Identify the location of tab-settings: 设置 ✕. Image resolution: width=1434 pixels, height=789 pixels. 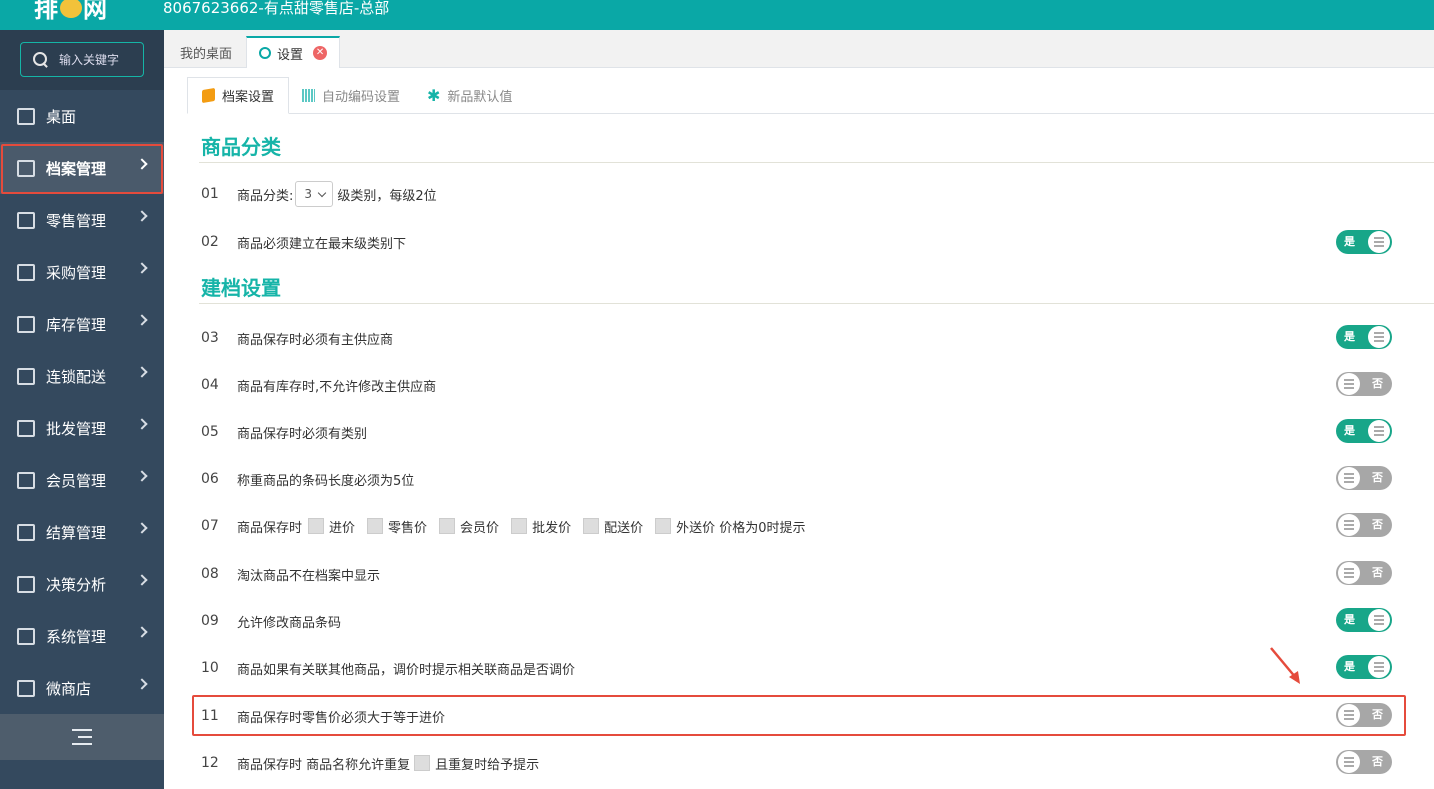
(293, 52).